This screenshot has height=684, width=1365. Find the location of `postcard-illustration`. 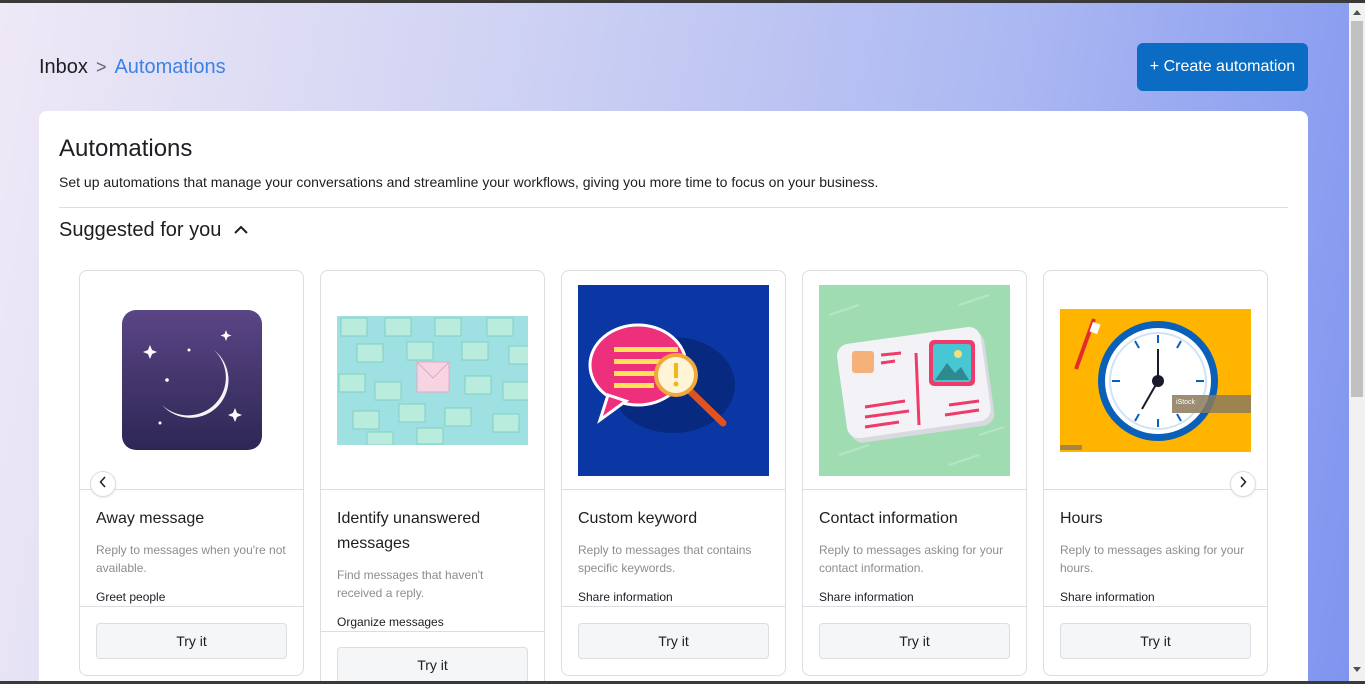

postcard-illustration is located at coordinates (914, 380).